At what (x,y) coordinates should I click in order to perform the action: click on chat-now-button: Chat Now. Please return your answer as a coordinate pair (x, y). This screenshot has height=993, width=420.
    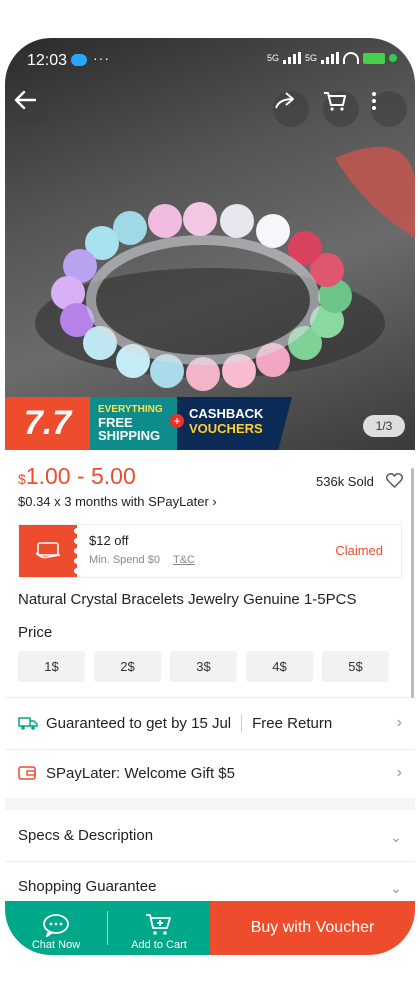
    Looking at the image, I should click on (56, 928).